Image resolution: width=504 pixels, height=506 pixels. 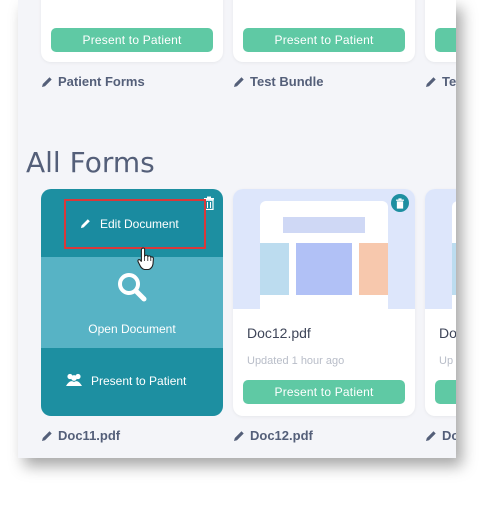 I want to click on card-name-label: Doc11.pdf, so click(x=89, y=435).